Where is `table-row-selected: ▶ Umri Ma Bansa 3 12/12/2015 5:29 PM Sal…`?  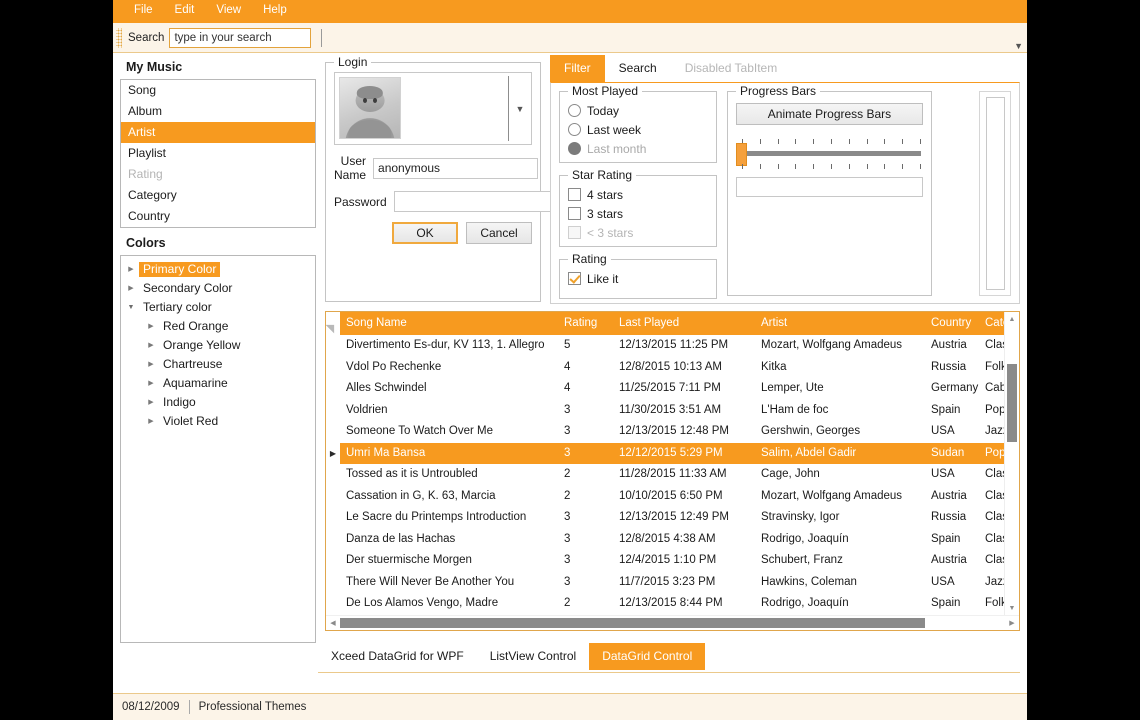 table-row-selected: ▶ Umri Ma Bansa 3 12/12/2015 5:29 PM Sal… is located at coordinates (665, 453).